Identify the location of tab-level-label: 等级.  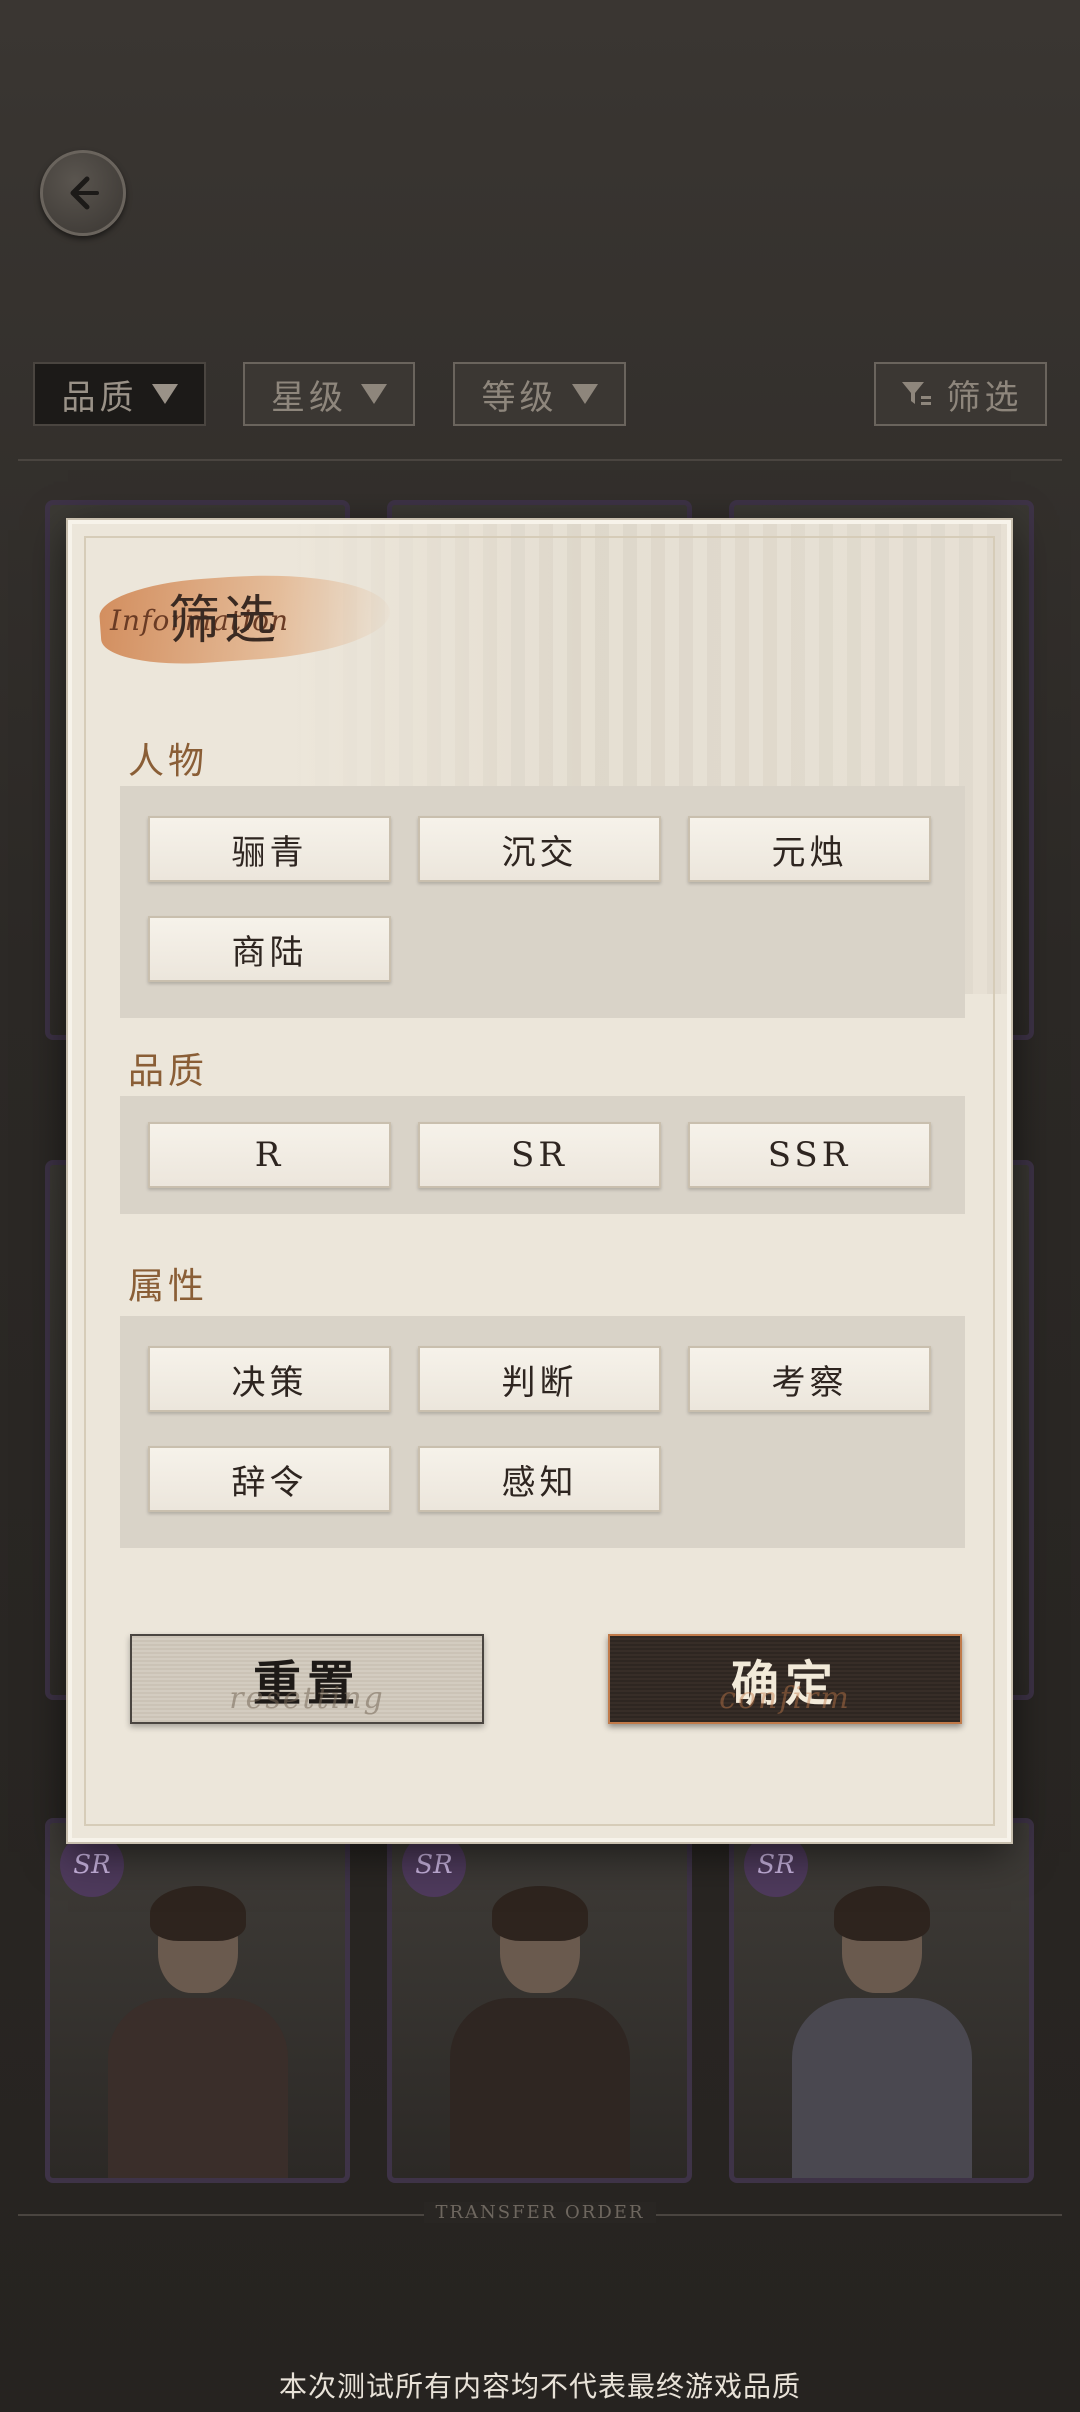
(519, 397).